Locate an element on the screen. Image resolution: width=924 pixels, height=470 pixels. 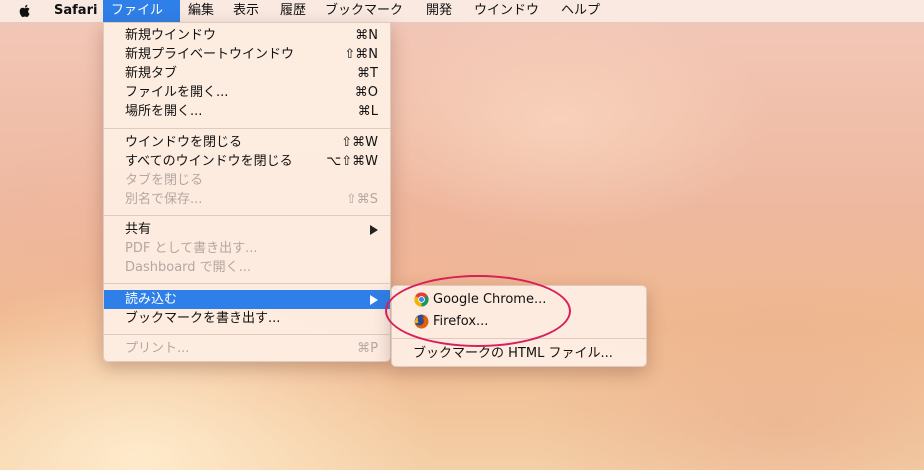
menu-item-label: 新規プライベートウインドウ is located at coordinates (210, 54).